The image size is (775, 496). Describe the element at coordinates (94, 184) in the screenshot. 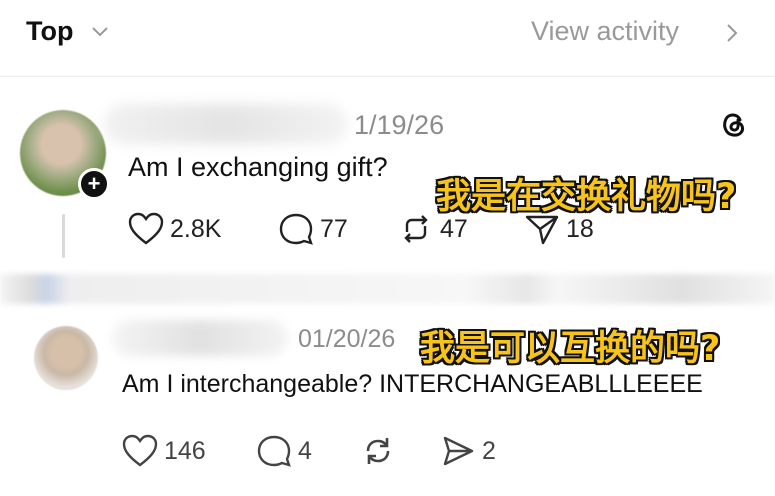

I see `plus-icon: +` at that location.